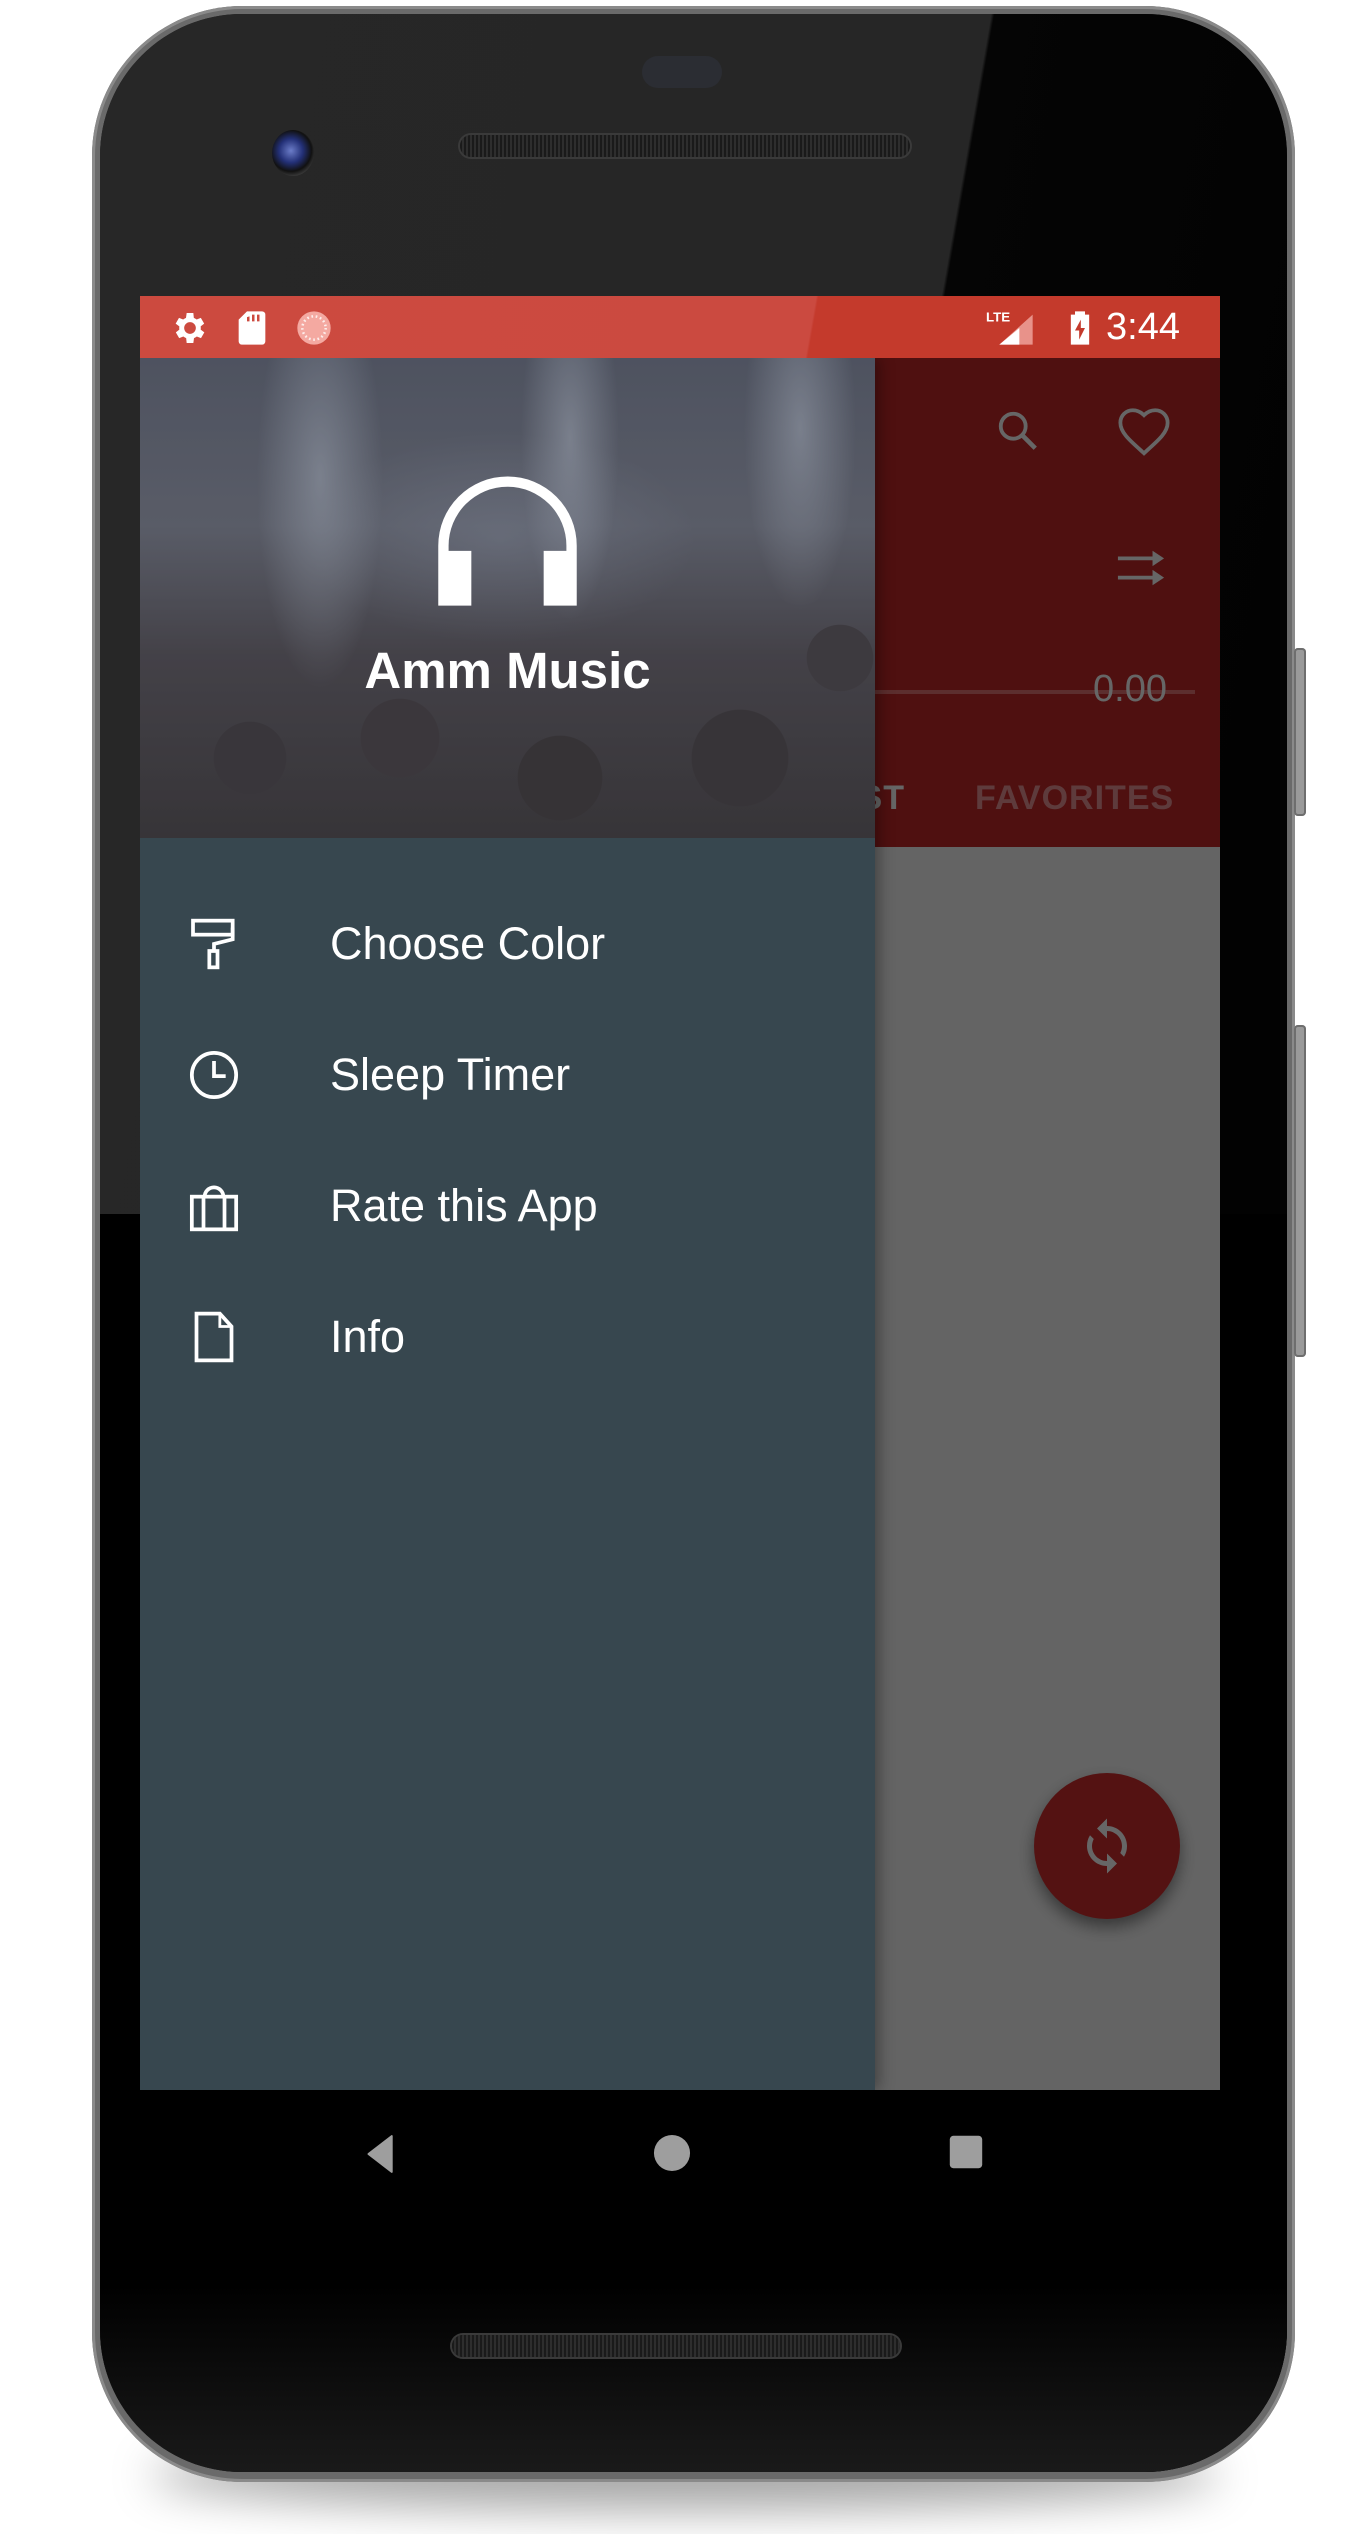 The image size is (1370, 2534). I want to click on status-bar: LTE 3:44, so click(680, 327).